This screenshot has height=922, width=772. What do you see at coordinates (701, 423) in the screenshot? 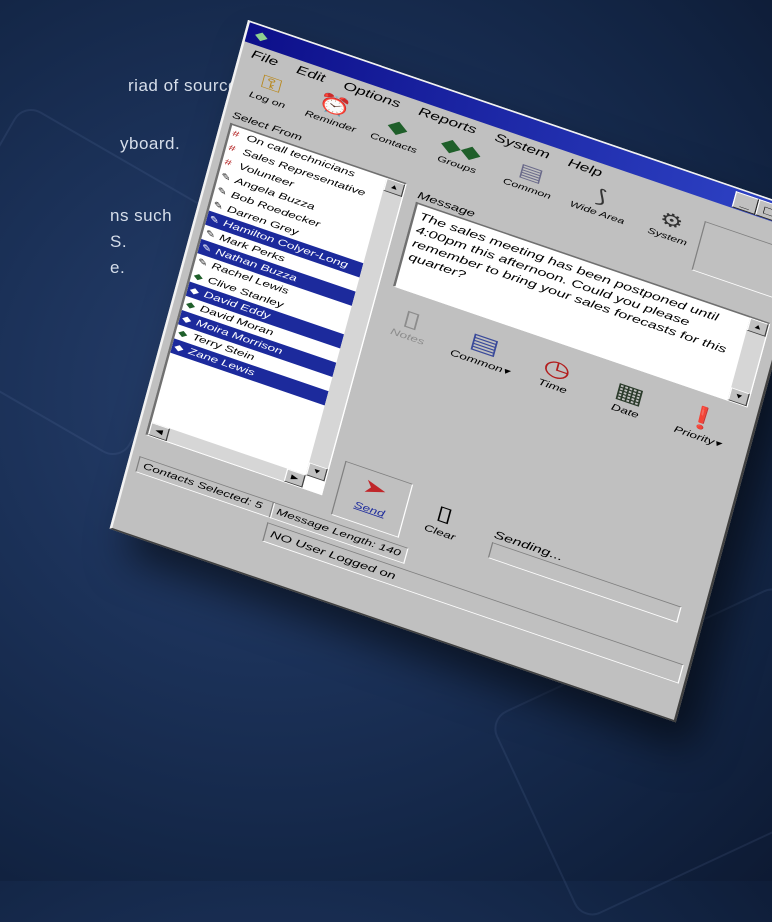
I see `priority-button: ❗ Priority▾` at bounding box center [701, 423].